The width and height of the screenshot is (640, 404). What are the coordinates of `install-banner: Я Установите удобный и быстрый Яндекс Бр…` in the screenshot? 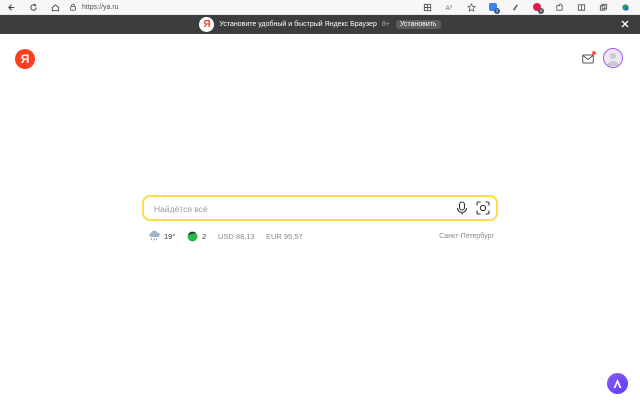 It's located at (320, 24).